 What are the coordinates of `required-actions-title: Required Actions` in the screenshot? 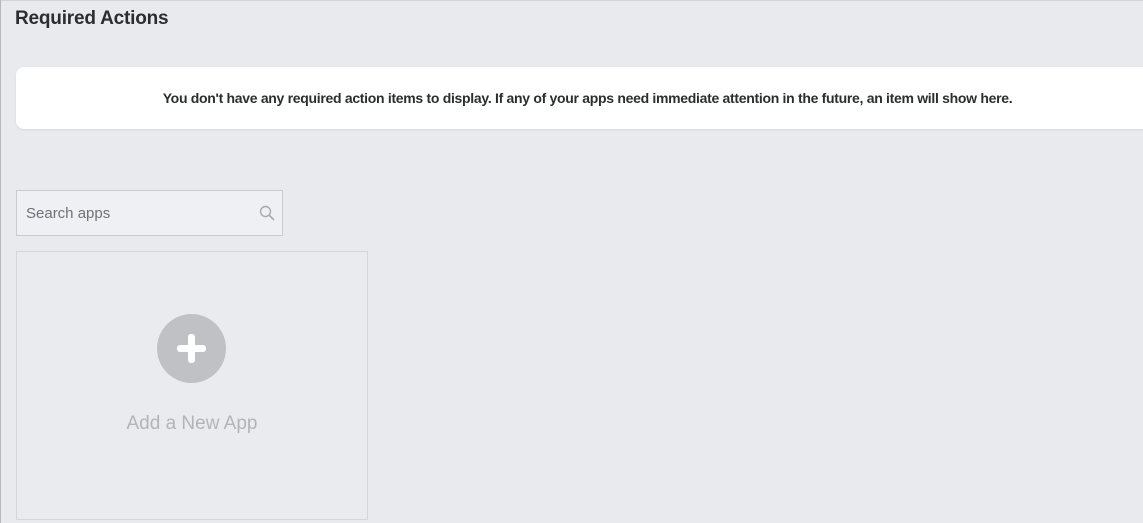 It's located at (92, 18).